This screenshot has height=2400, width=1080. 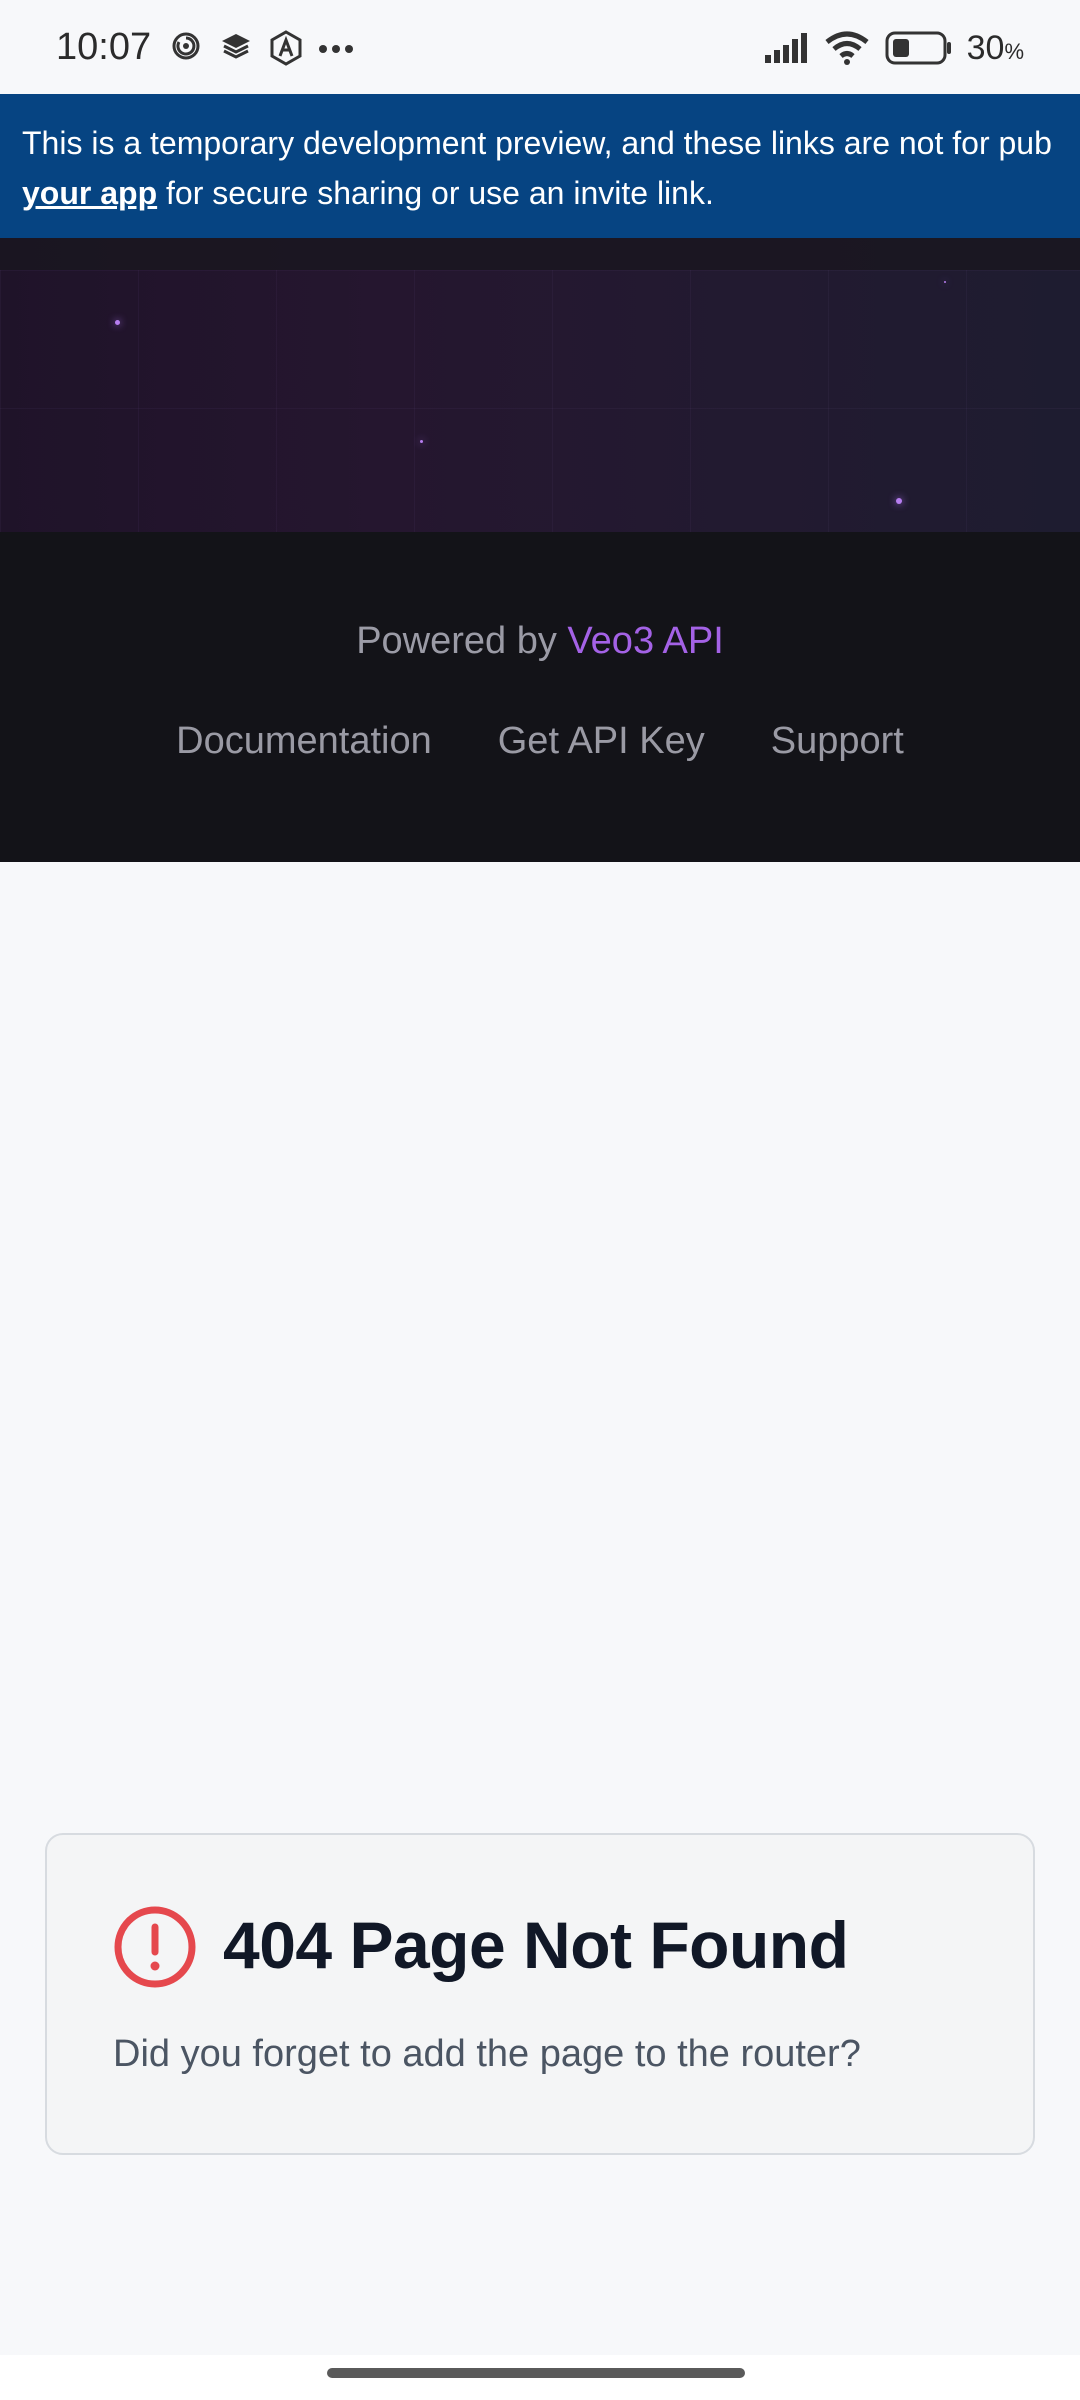 What do you see at coordinates (918, 48) in the screenshot?
I see `battery-icon` at bounding box center [918, 48].